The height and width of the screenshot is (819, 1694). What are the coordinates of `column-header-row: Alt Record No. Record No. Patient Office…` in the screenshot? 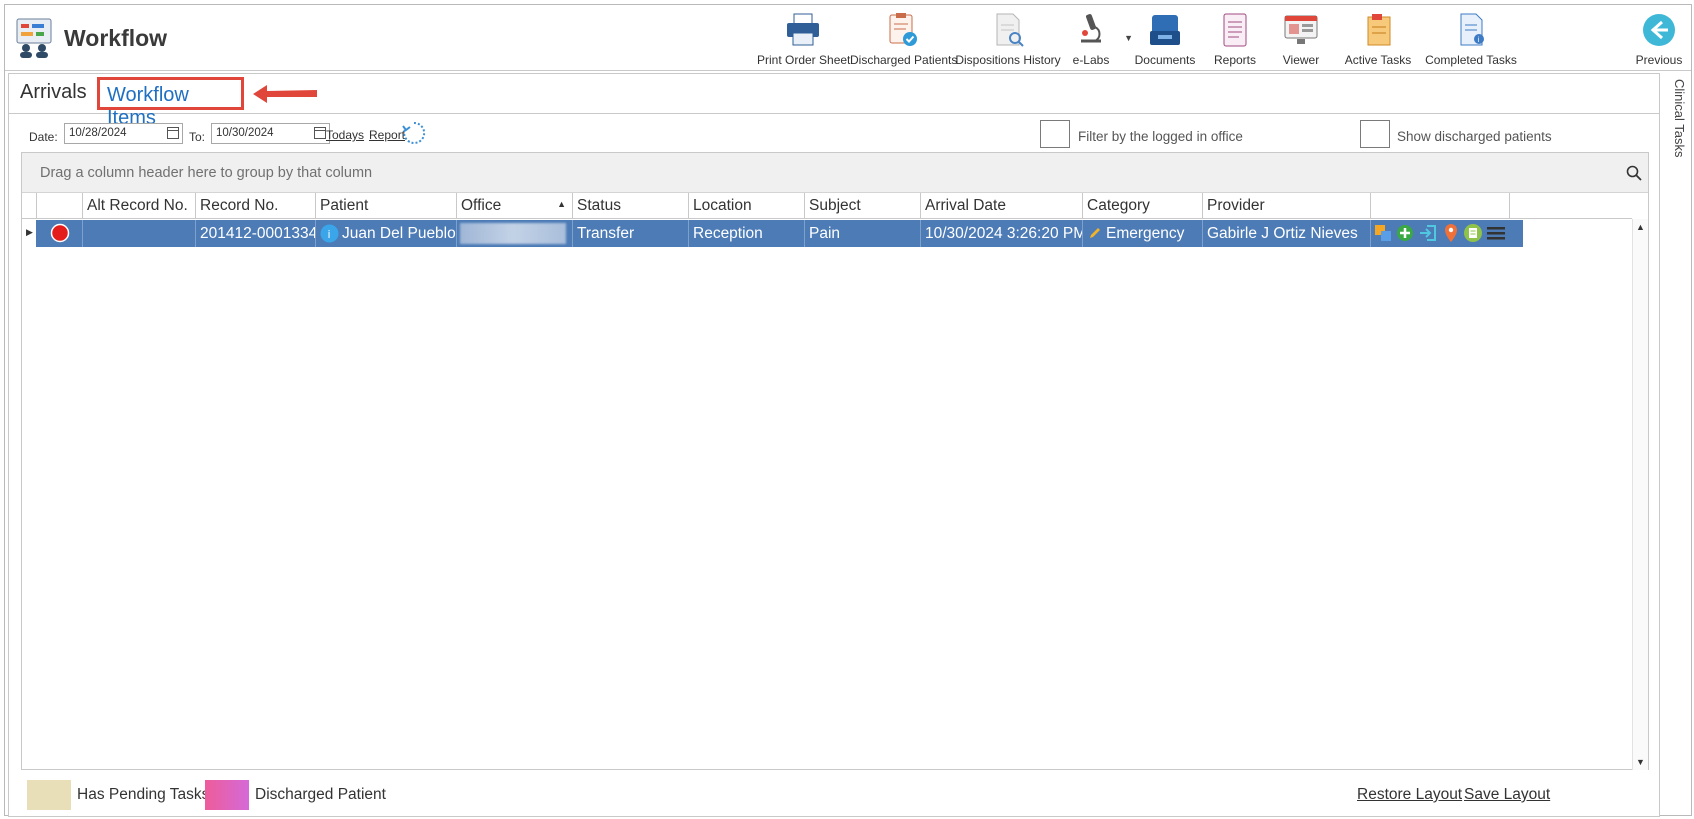 It's located at (827, 206).